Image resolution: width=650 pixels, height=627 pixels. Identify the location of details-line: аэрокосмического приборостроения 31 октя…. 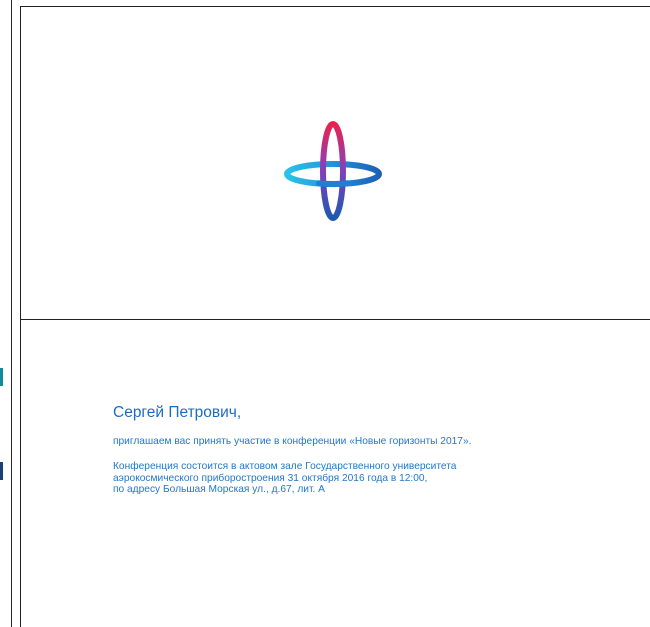
(270, 478).